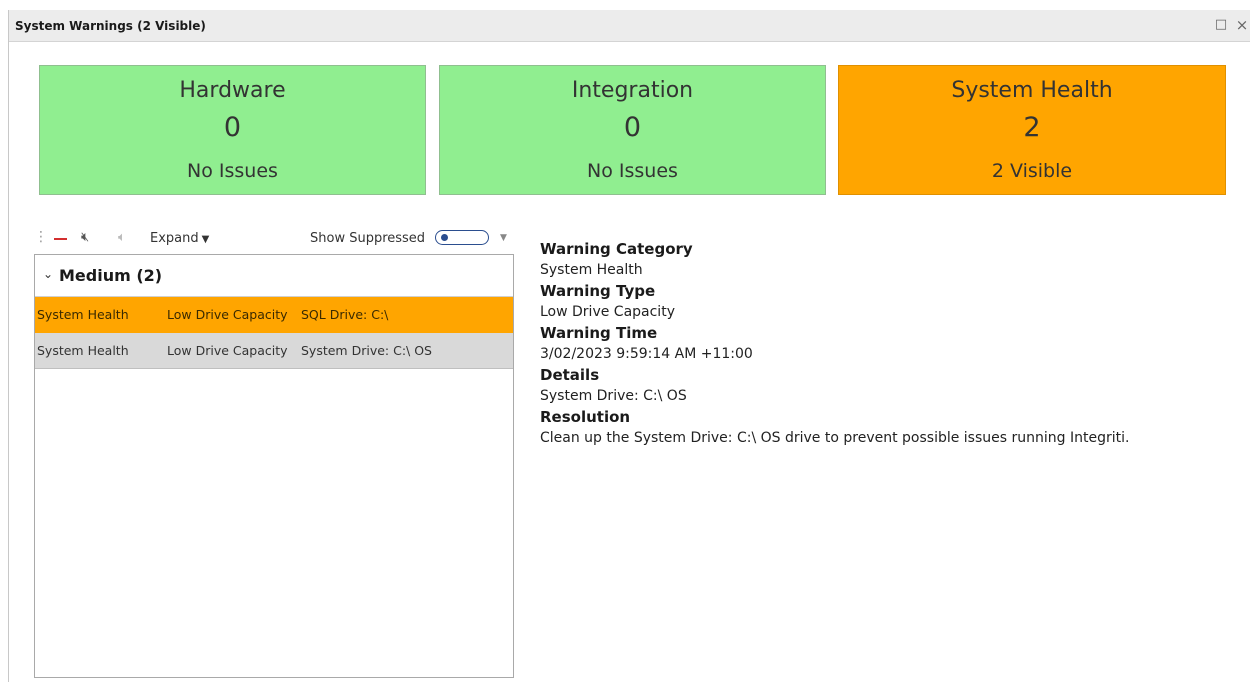 The width and height of the screenshot is (1250, 682). What do you see at coordinates (48, 274) in the screenshot?
I see `collapse-chevron-icon: ⌄` at bounding box center [48, 274].